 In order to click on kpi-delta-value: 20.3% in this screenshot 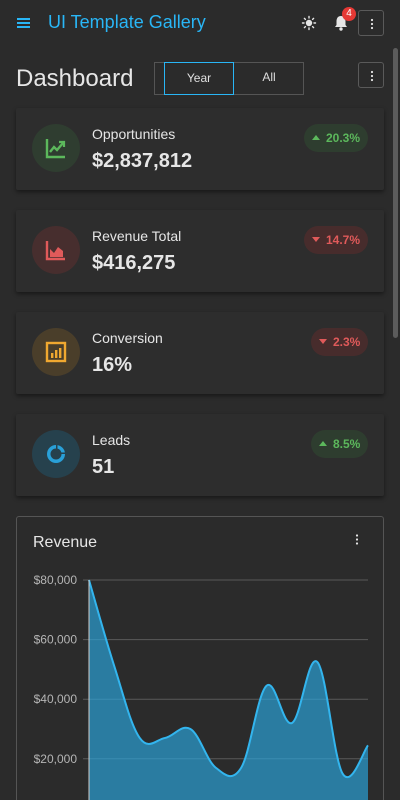, I will do `click(343, 138)`.